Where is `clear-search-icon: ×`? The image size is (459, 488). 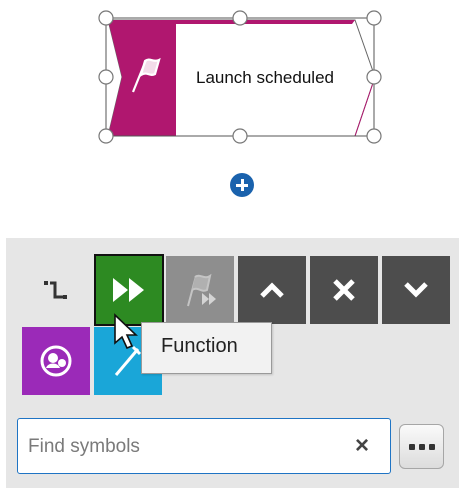 clear-search-icon: × is located at coordinates (362, 446).